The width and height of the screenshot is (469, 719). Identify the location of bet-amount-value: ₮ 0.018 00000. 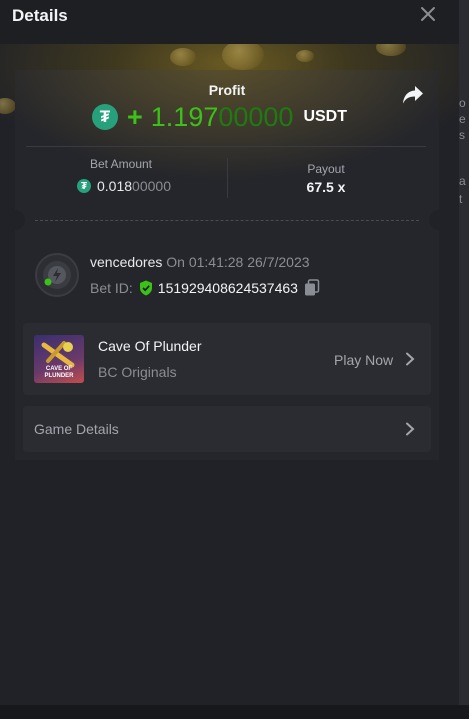
(124, 186).